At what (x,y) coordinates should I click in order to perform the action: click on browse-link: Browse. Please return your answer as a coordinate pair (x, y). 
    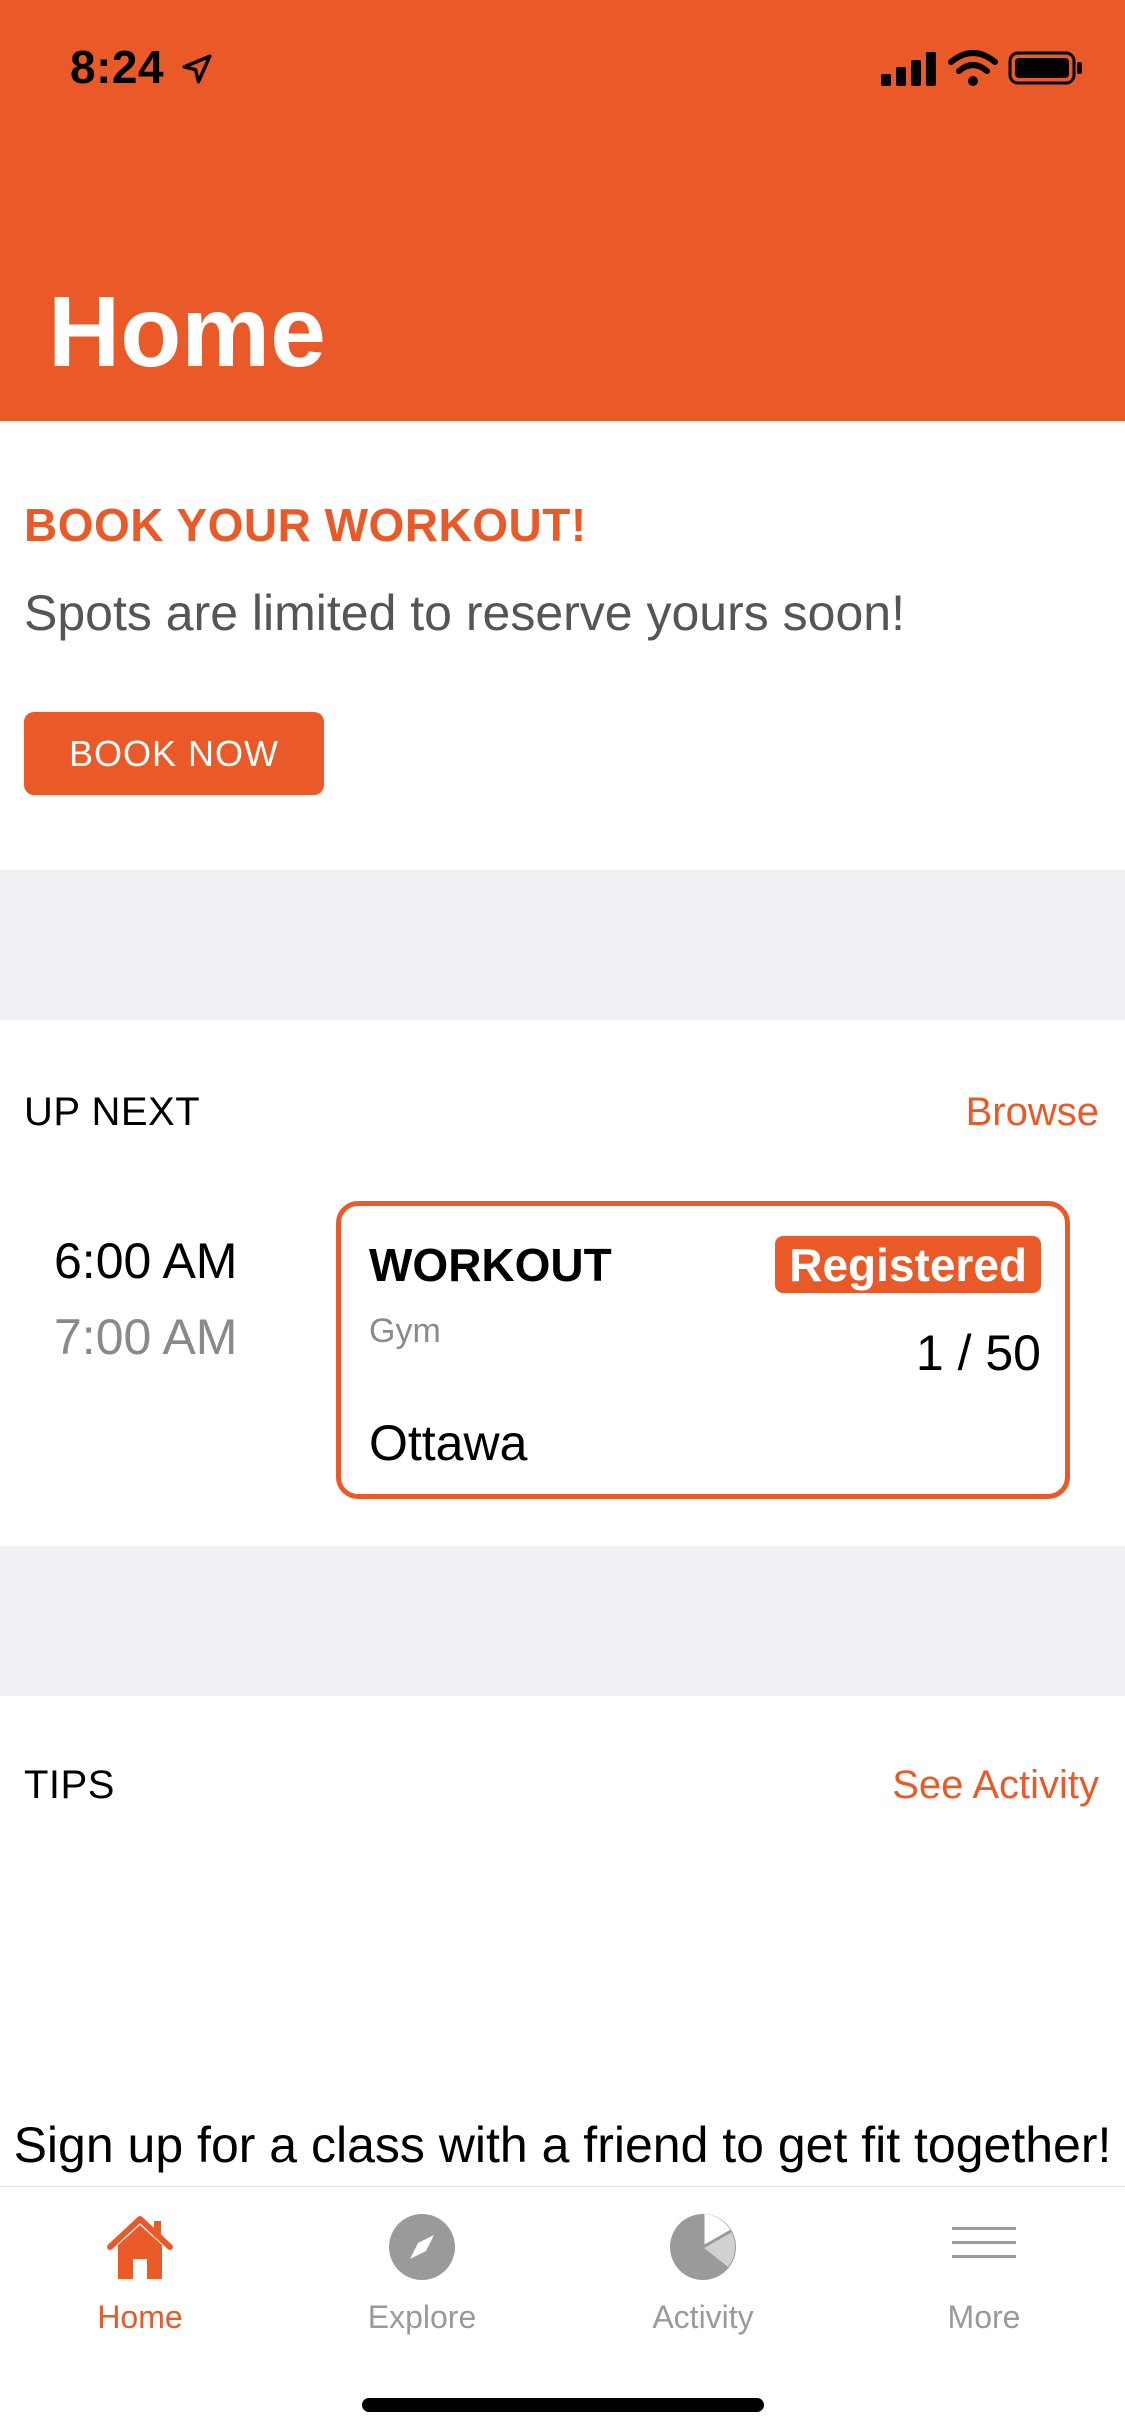
    Looking at the image, I should click on (1032, 1112).